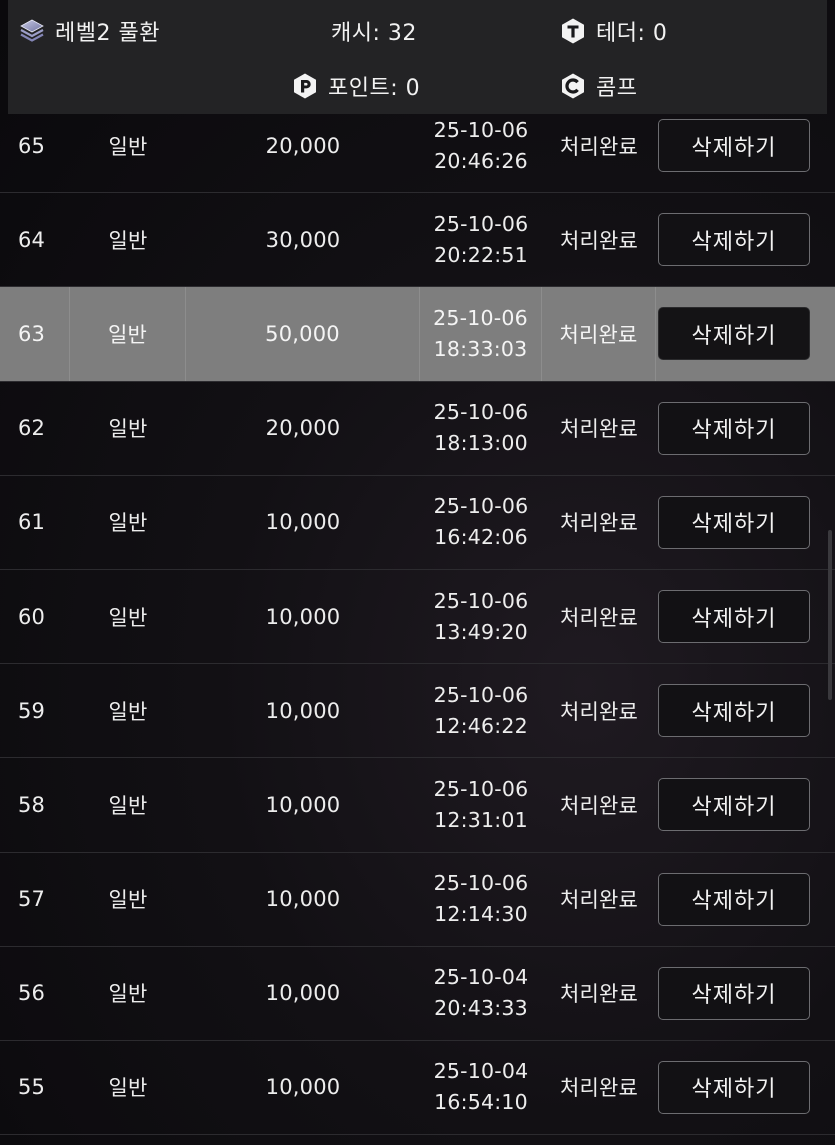 This screenshot has height=1145, width=835. I want to click on row-number: 60, so click(32, 616).